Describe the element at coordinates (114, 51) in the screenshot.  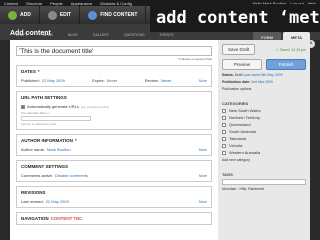
I see `title-input: 'This is the document title'` at that location.